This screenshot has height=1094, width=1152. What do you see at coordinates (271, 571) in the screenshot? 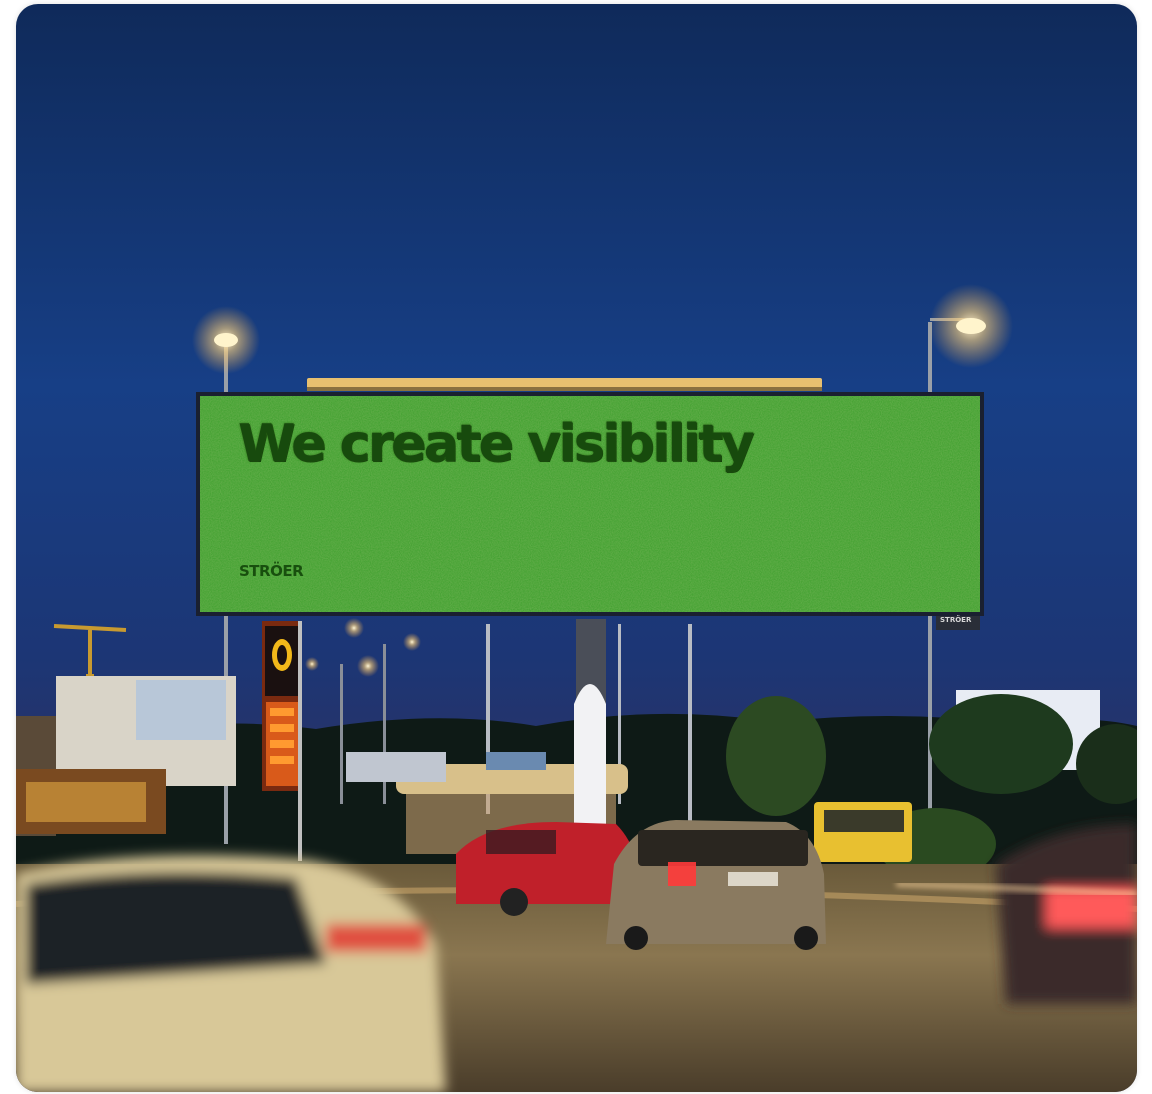
I see `billboard-logo: STRÖER` at bounding box center [271, 571].